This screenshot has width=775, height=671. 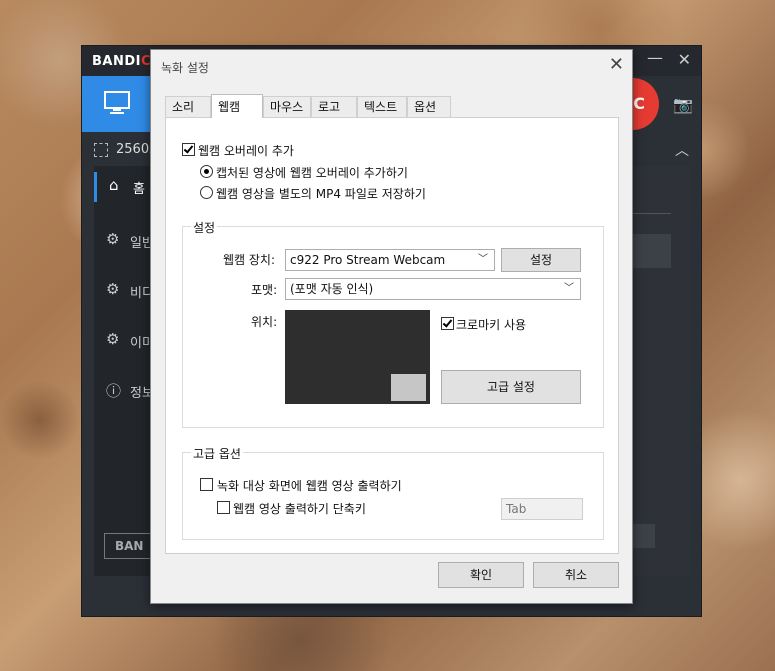 What do you see at coordinates (139, 189) in the screenshot?
I see `sidebar-item-label: 홈` at bounding box center [139, 189].